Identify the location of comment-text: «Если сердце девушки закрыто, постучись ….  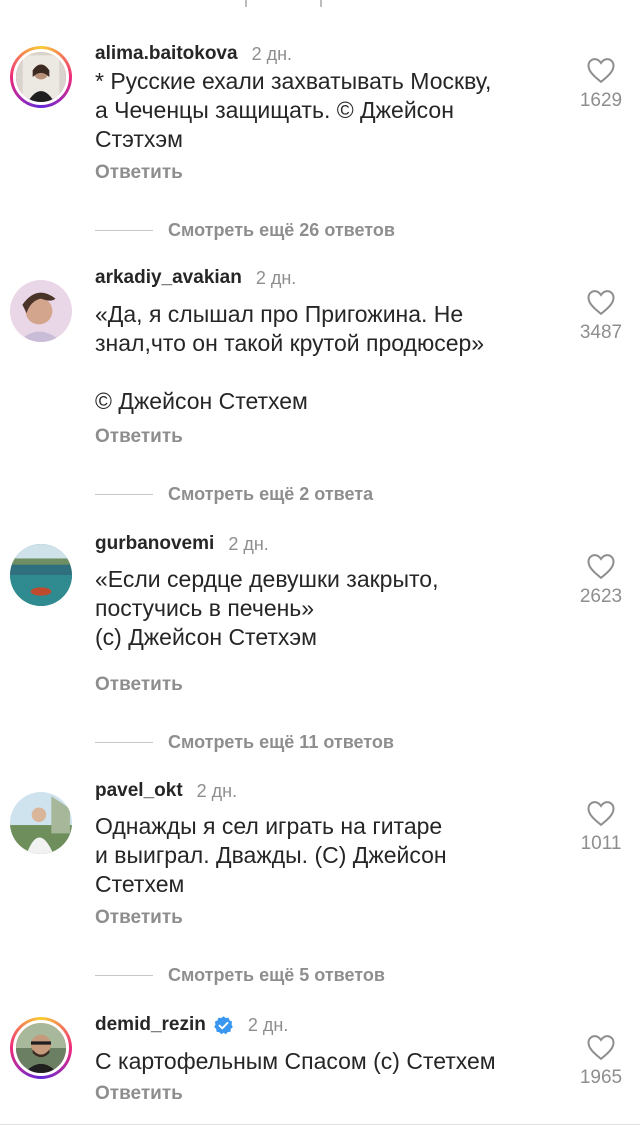
(267, 608).